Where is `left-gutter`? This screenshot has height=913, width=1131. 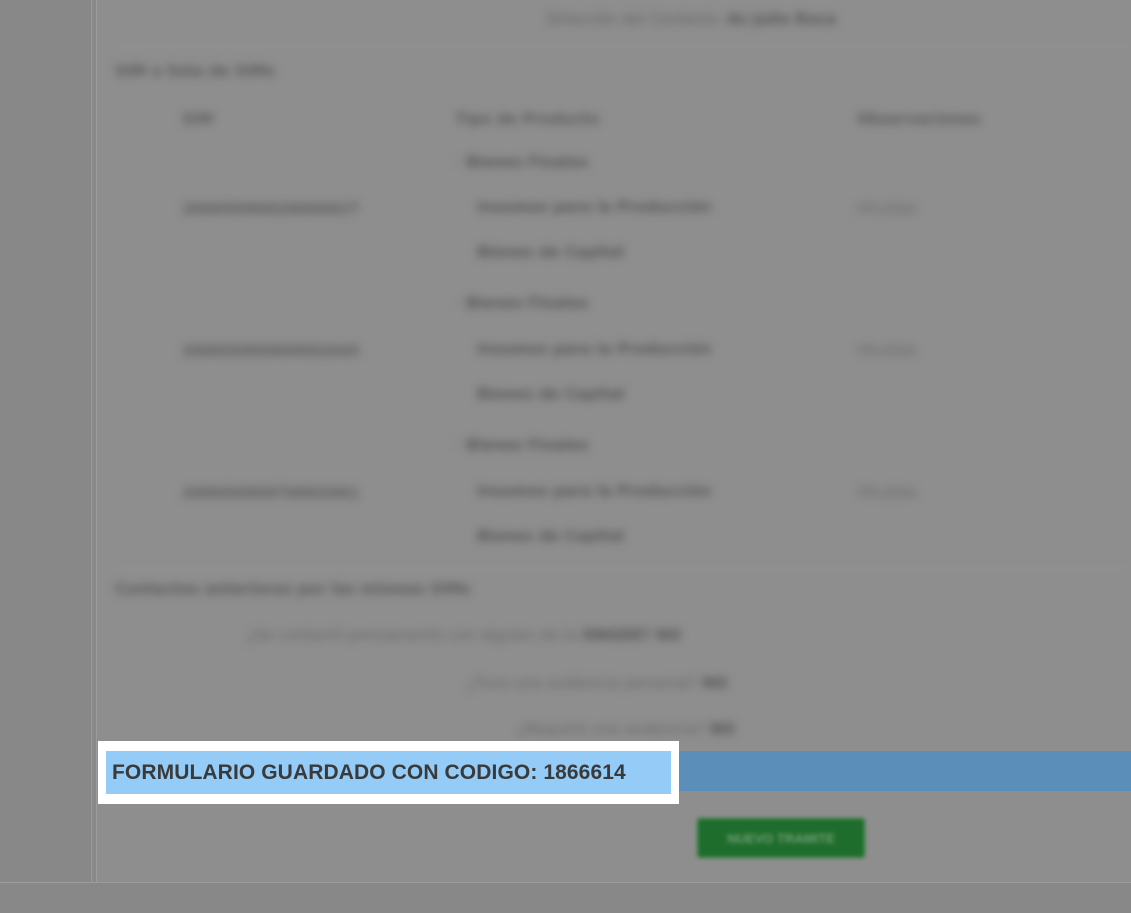
left-gutter is located at coordinates (46, 456).